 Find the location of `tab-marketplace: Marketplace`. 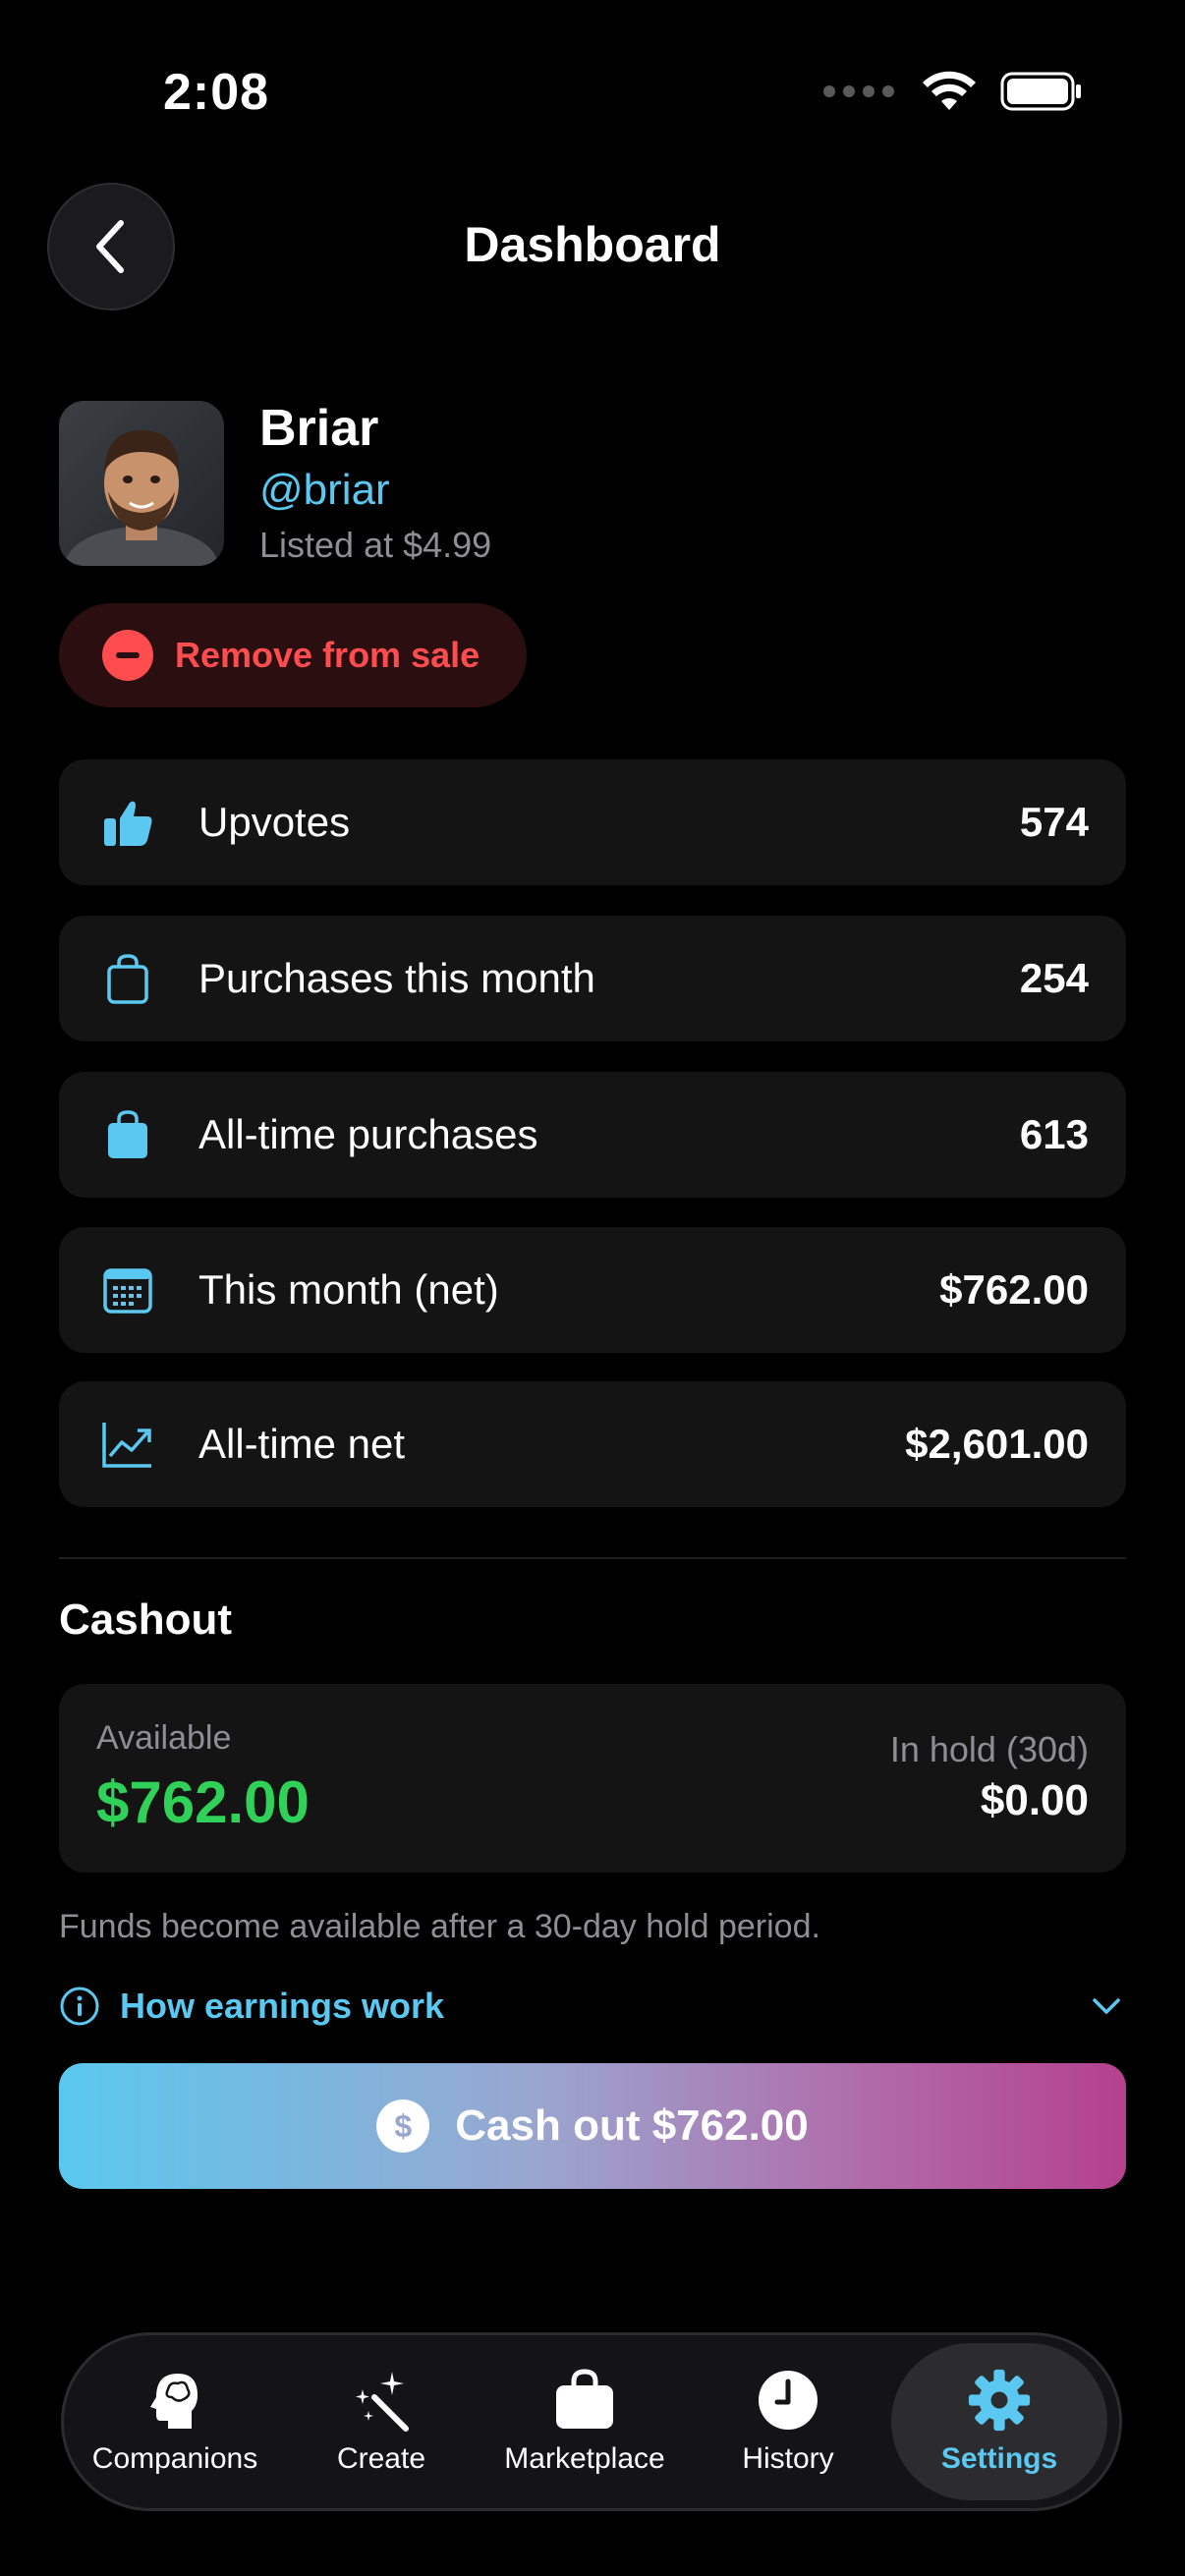

tab-marketplace: Marketplace is located at coordinates (585, 2421).